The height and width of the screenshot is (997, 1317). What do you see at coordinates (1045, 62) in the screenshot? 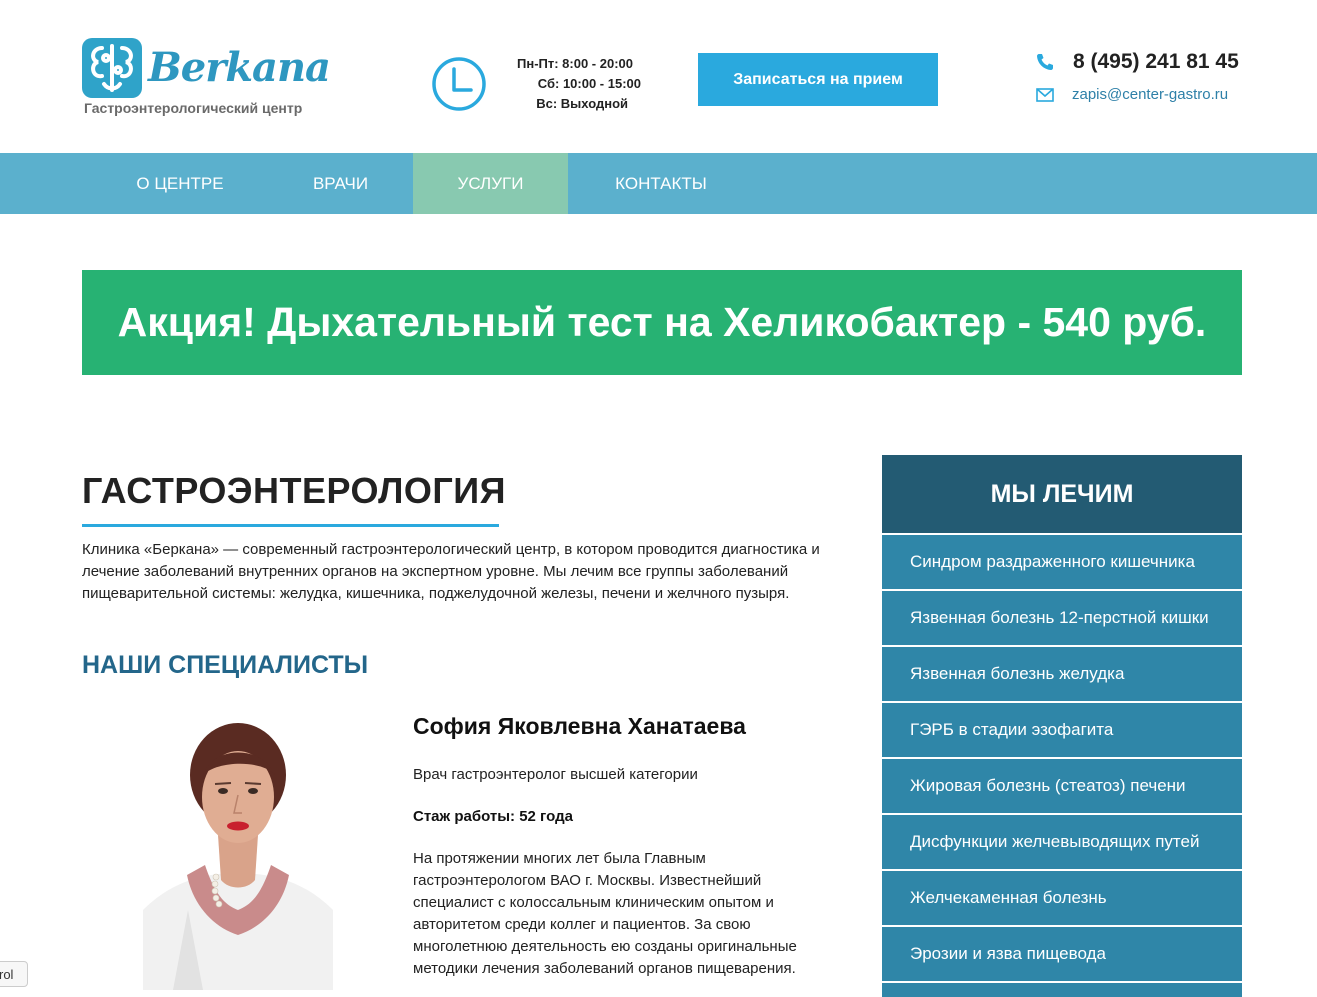
I see `phone-icon` at bounding box center [1045, 62].